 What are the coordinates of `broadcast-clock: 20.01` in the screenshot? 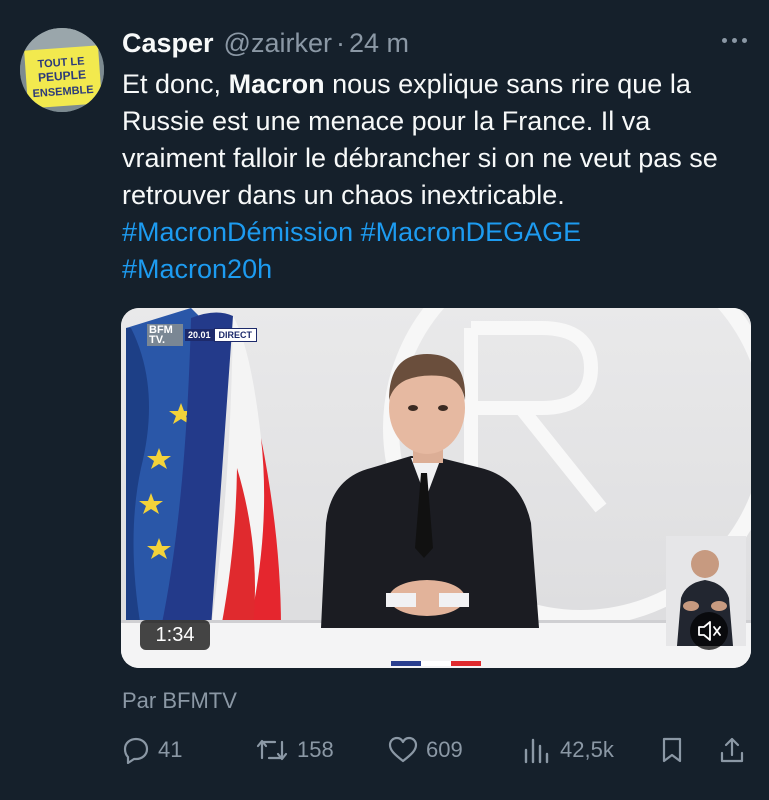 It's located at (199, 335).